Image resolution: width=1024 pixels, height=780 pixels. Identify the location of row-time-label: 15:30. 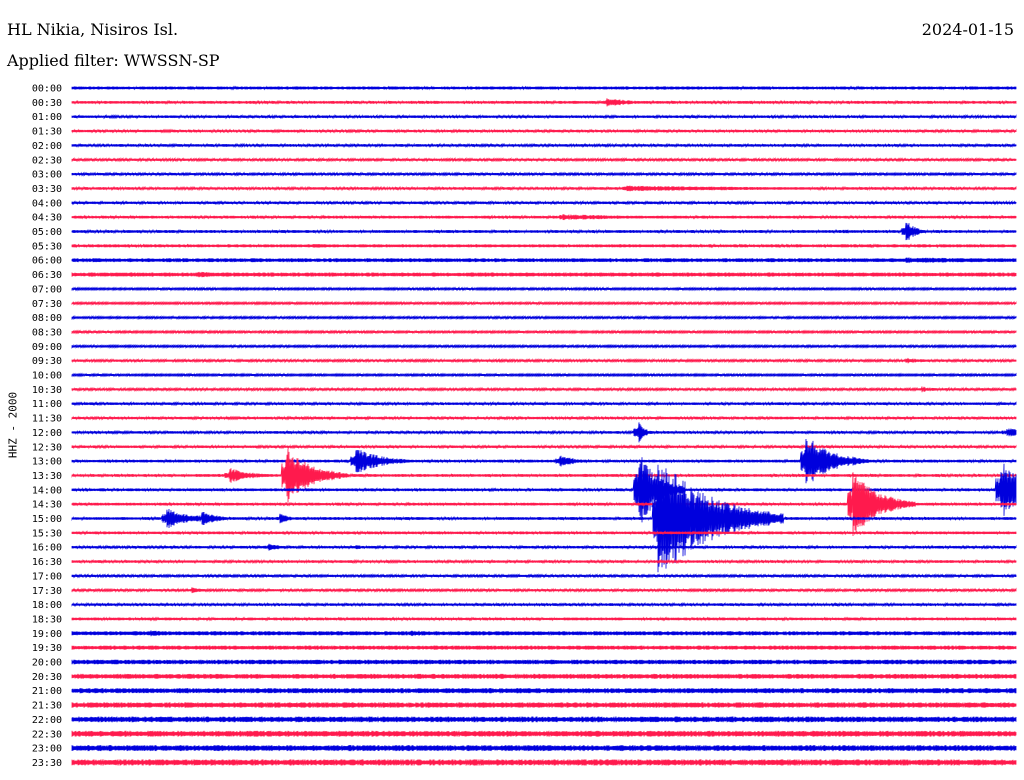
(47, 533).